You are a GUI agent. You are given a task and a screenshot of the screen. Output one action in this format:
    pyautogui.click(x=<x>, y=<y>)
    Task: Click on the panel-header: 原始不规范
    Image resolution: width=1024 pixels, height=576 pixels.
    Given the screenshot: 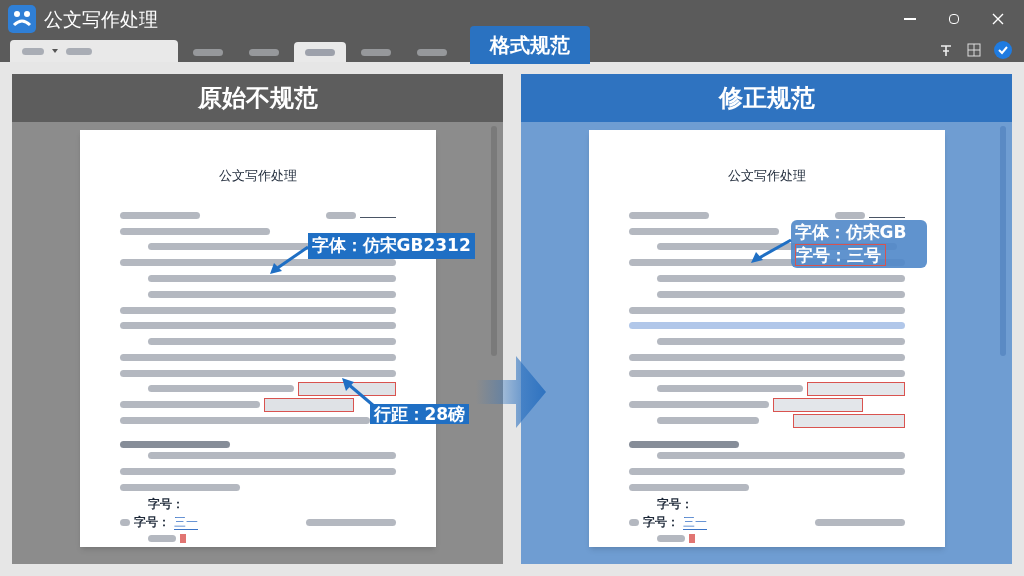 What is the action you would take?
    pyautogui.click(x=257, y=98)
    